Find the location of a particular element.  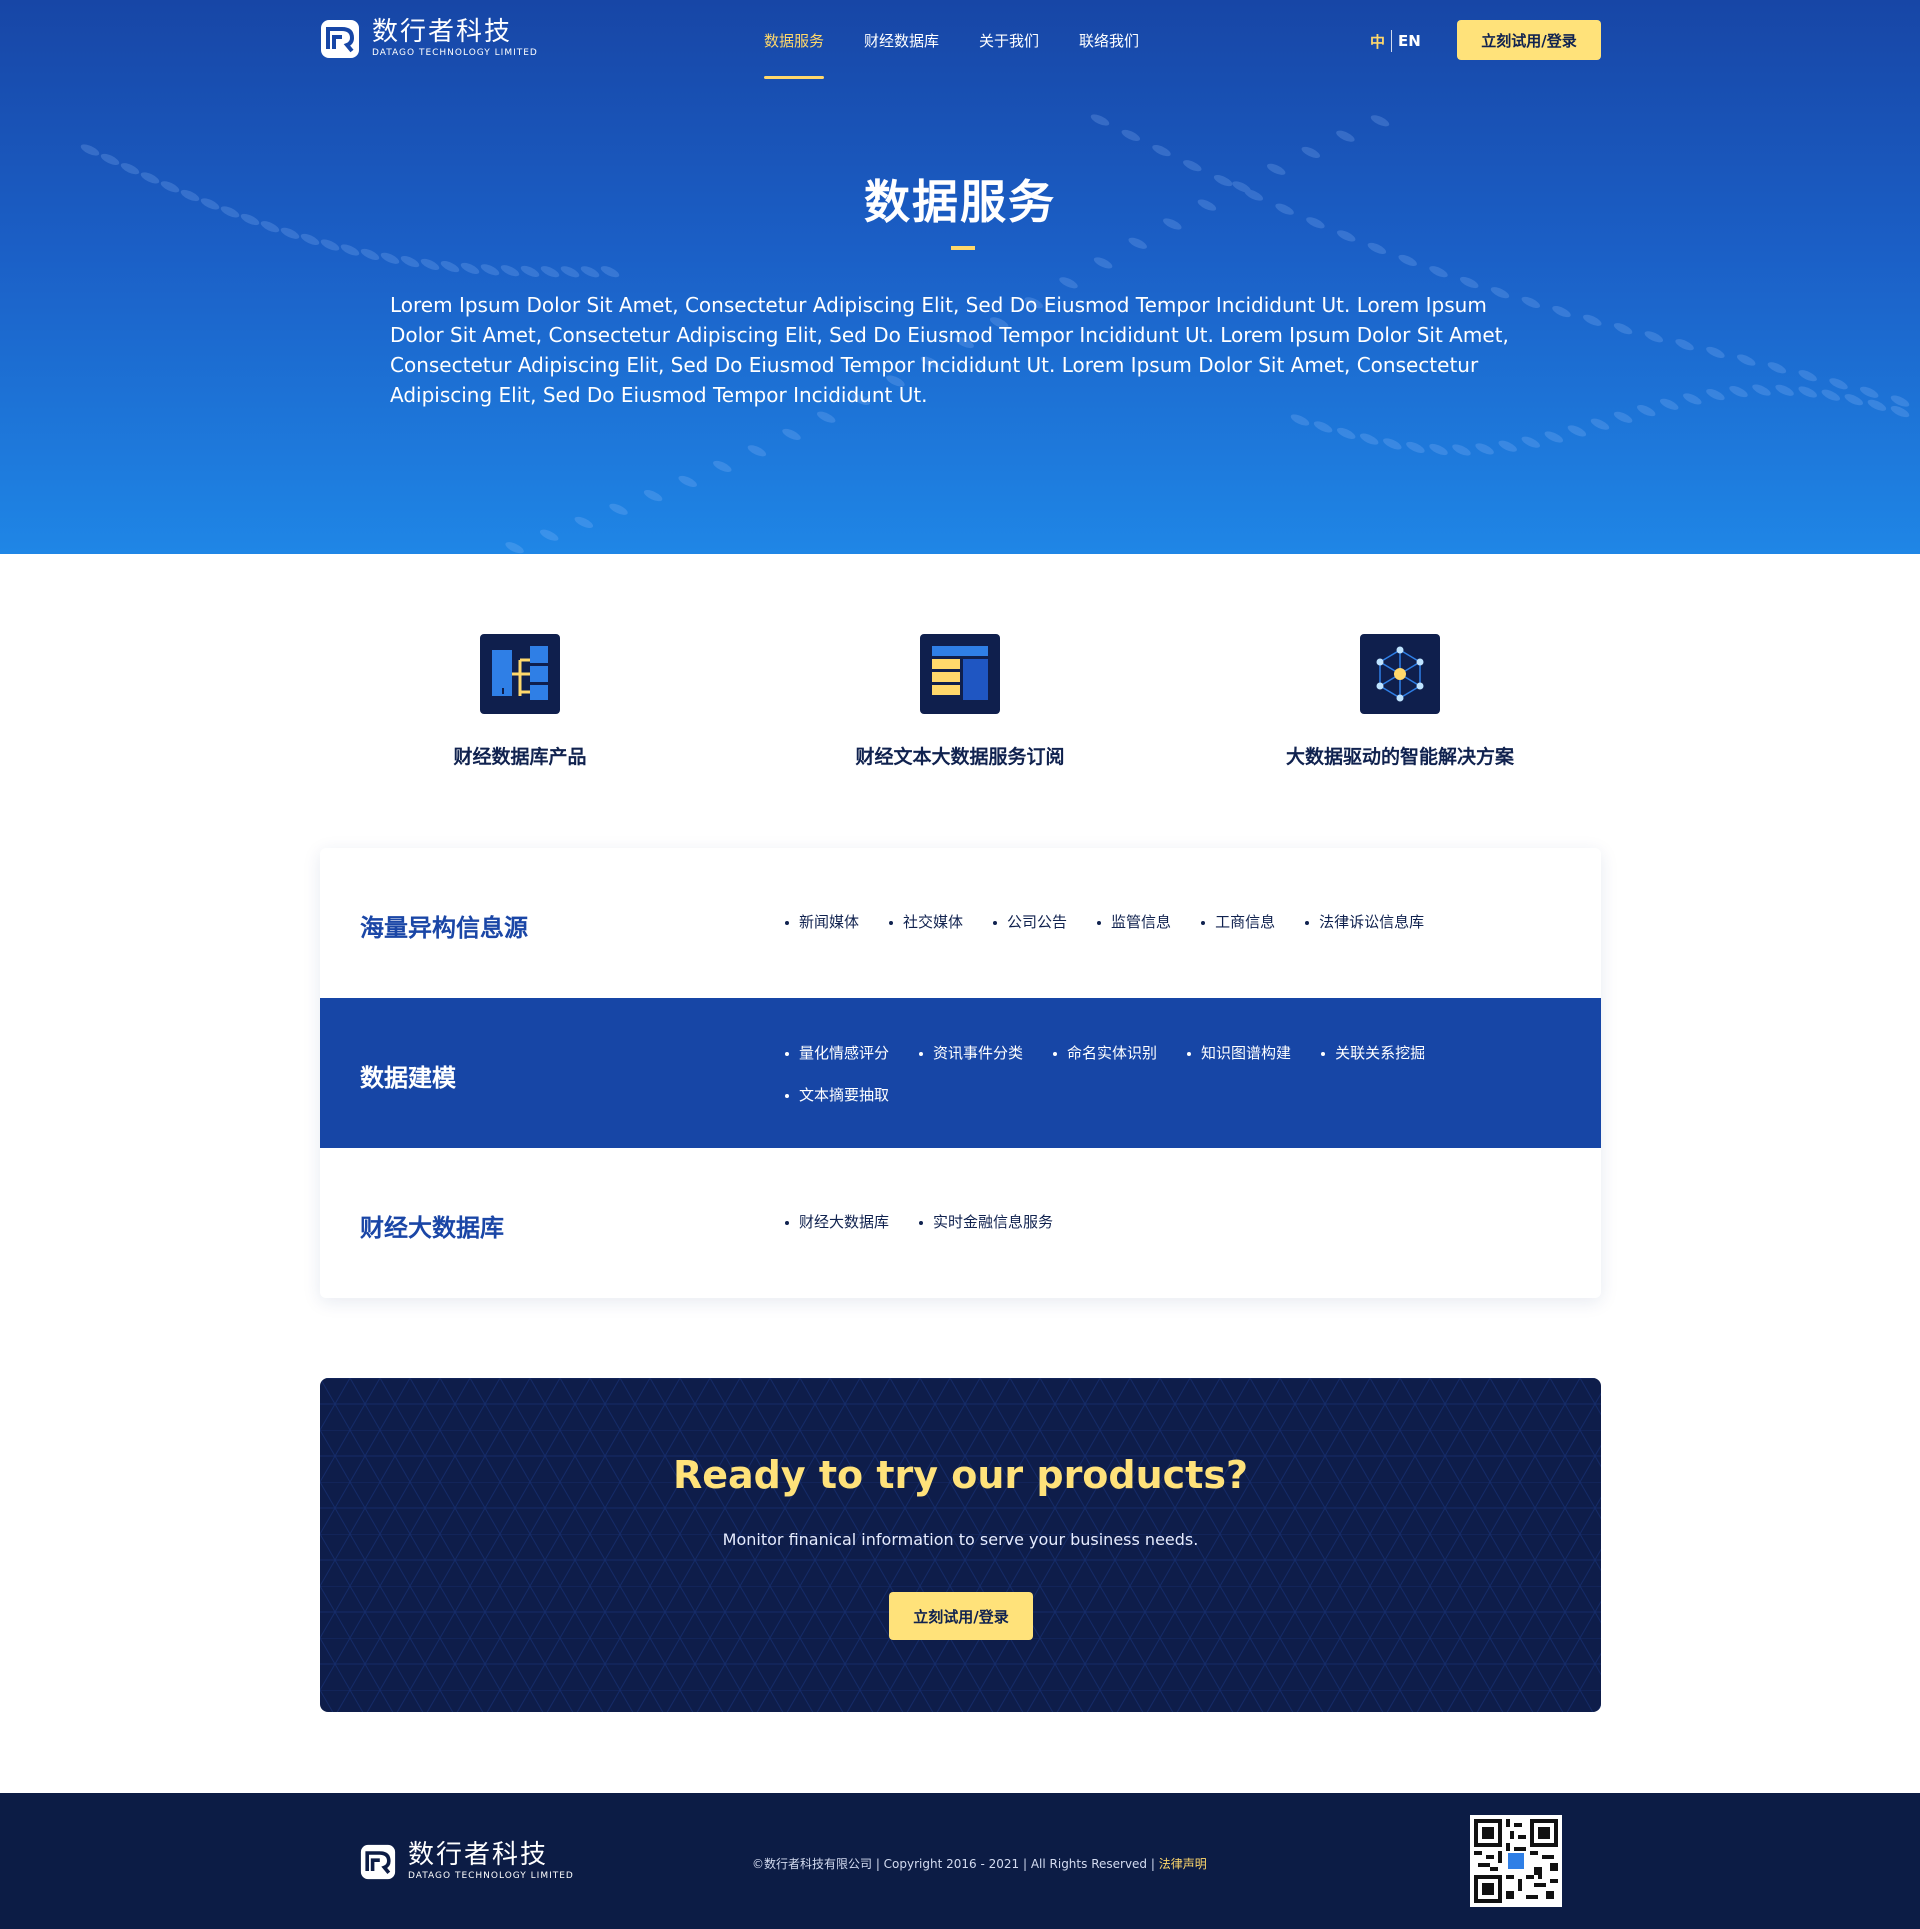

lang-divider is located at coordinates (1392, 41).